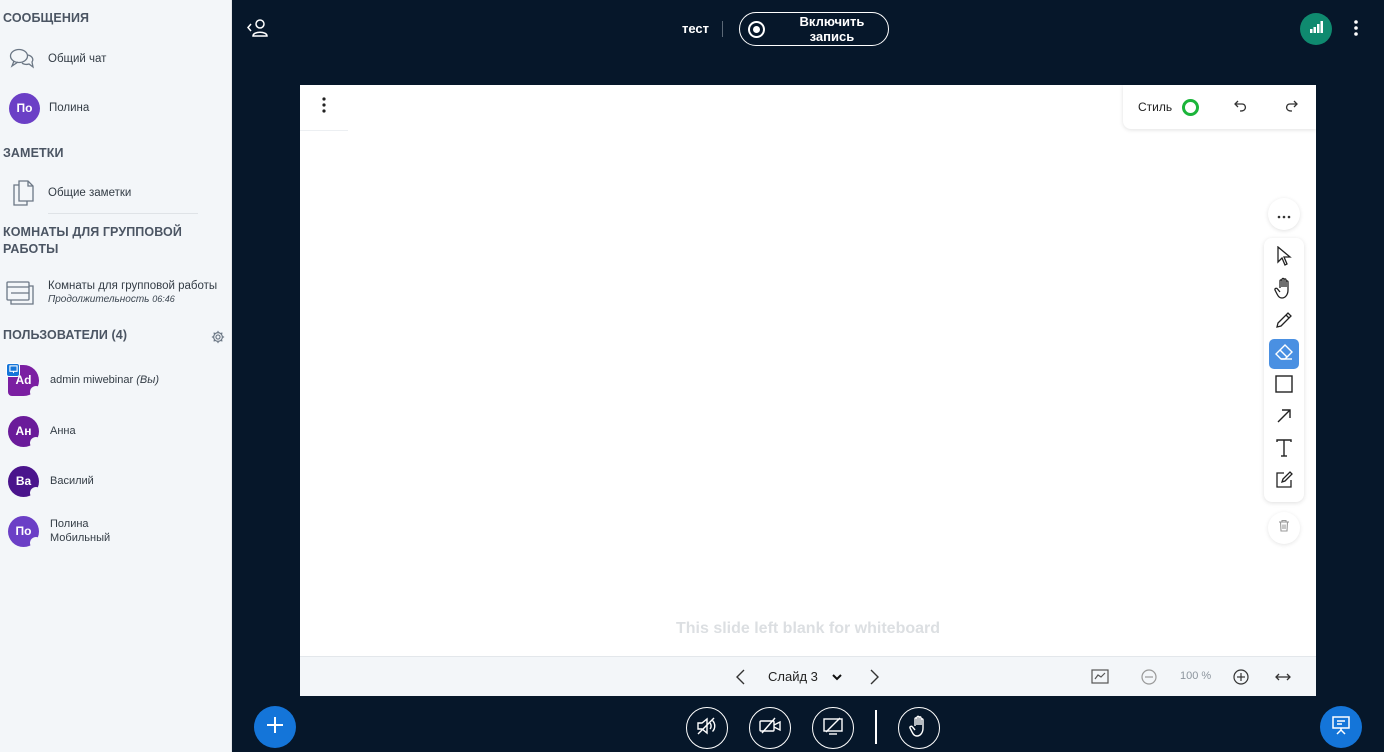 This screenshot has width=1384, height=752. What do you see at coordinates (1155, 107) in the screenshot?
I see `style-label: Стиль` at bounding box center [1155, 107].